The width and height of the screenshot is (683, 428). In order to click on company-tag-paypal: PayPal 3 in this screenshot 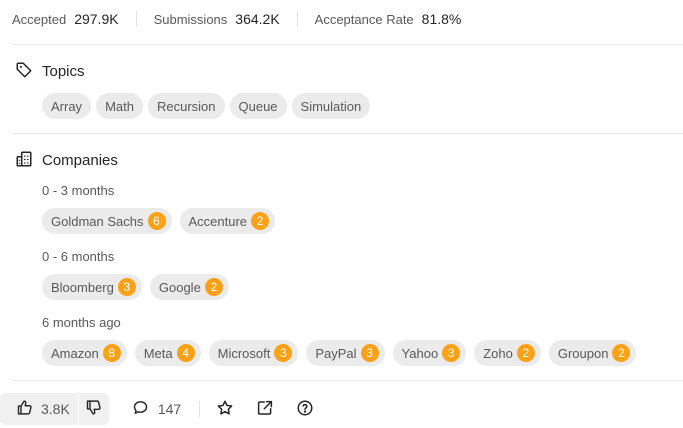, I will do `click(345, 353)`.